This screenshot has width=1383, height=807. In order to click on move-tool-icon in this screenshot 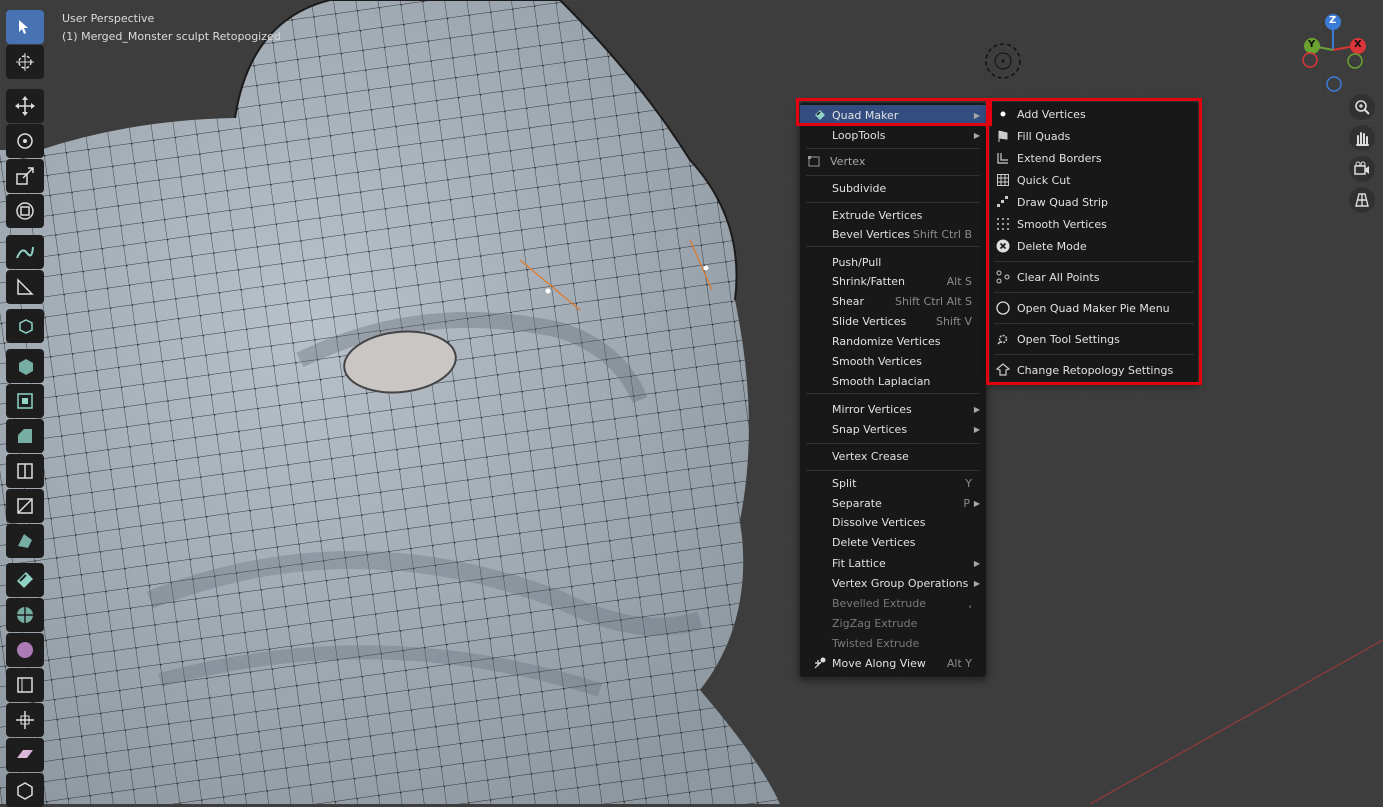, I will do `click(25, 106)`.